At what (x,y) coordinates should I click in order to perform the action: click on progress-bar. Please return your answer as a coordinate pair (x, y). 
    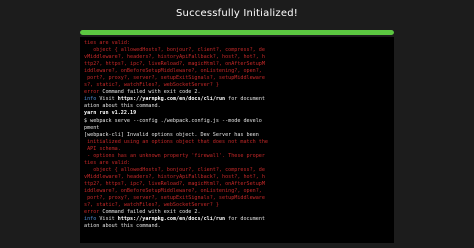
    Looking at the image, I should click on (237, 32).